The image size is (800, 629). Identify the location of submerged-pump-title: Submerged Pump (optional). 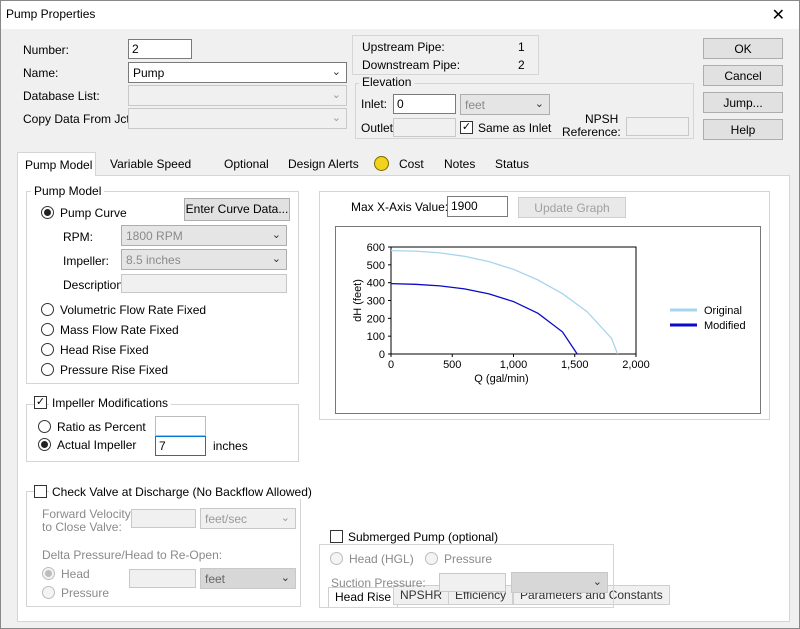
(423, 537).